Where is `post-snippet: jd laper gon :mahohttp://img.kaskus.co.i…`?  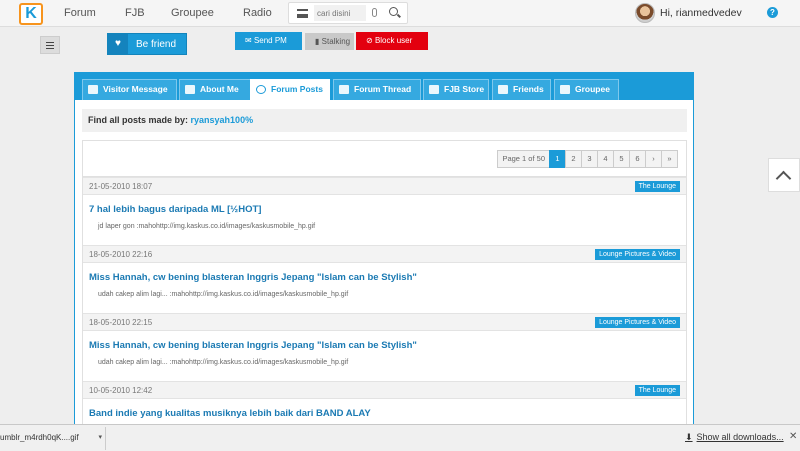 post-snippet: jd laper gon :mahohttp://img.kaskus.co.i… is located at coordinates (207, 226).